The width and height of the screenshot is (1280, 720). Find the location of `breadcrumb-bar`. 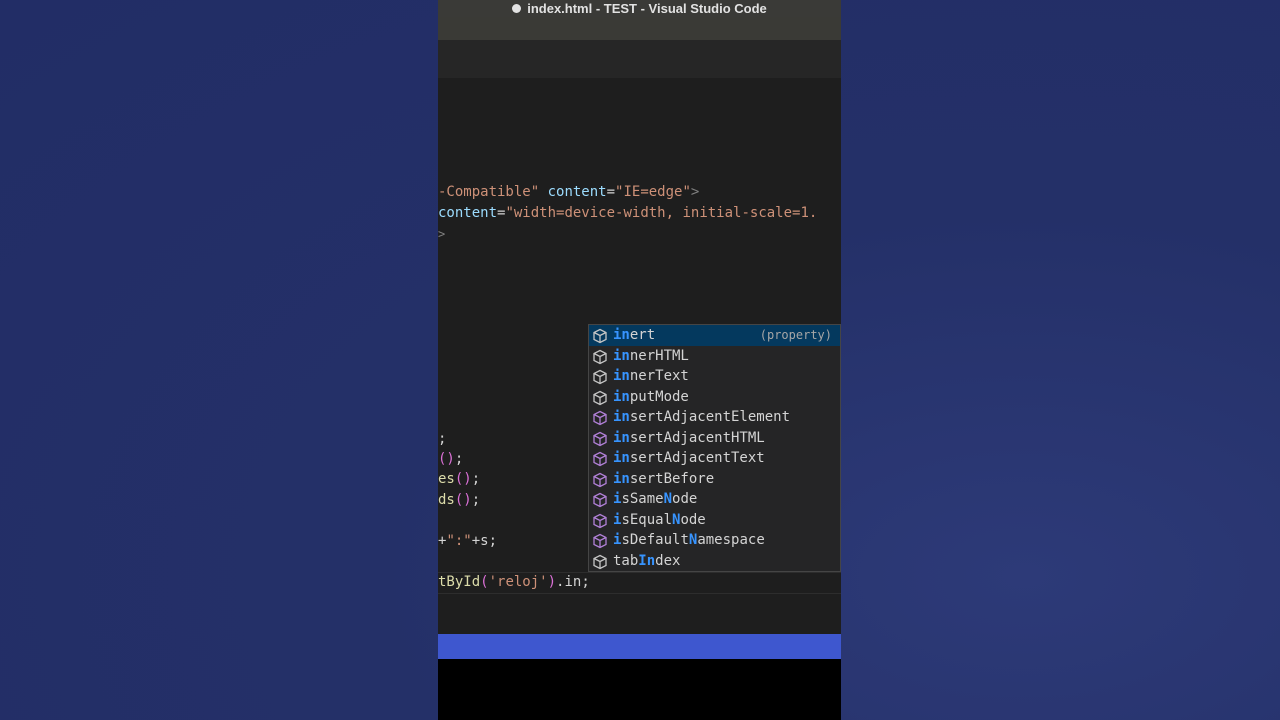

breadcrumb-bar is located at coordinates (639, 59).